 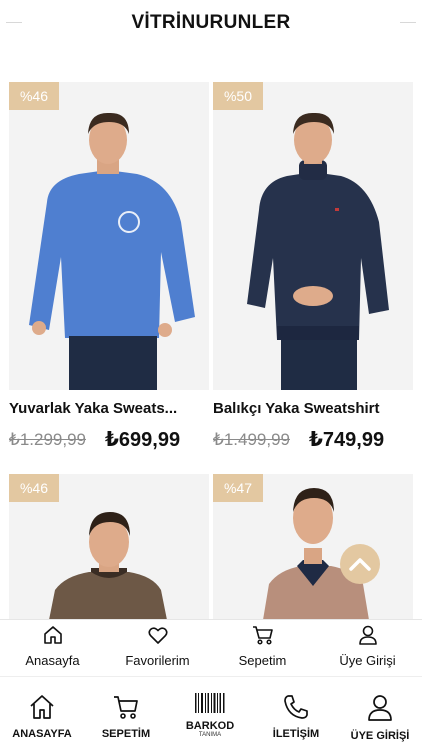 I want to click on sale-price: ₺699,99, so click(x=143, y=440).